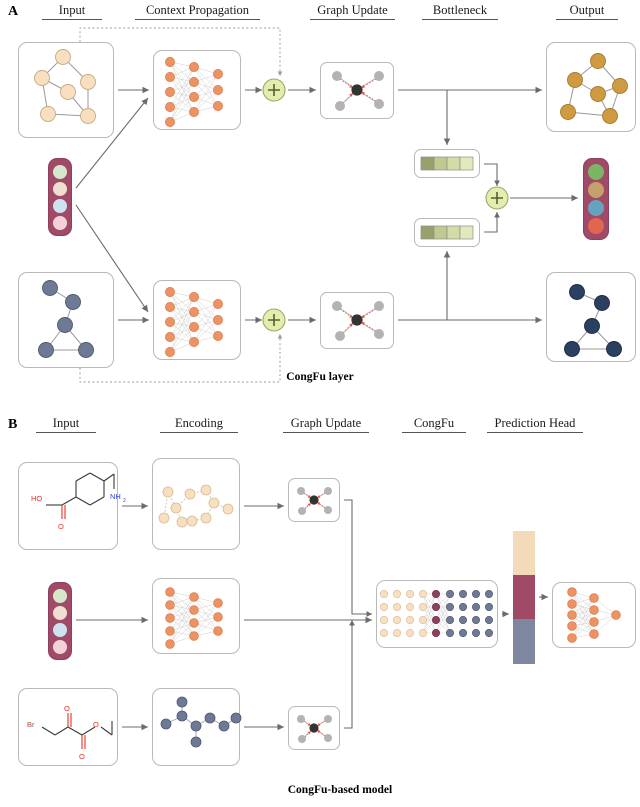 The height and width of the screenshot is (807, 640). Describe the element at coordinates (358, 614) in the screenshot. I see `panel-b-merge-lines` at that location.